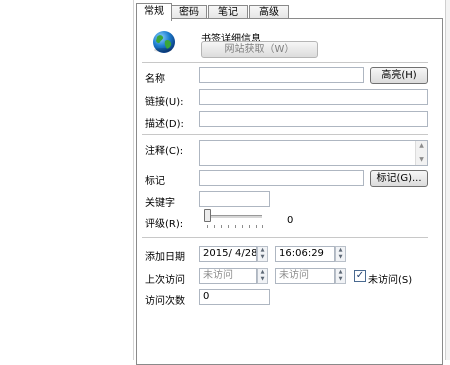  What do you see at coordinates (233, 216) in the screenshot?
I see `rating-slider-track` at bounding box center [233, 216].